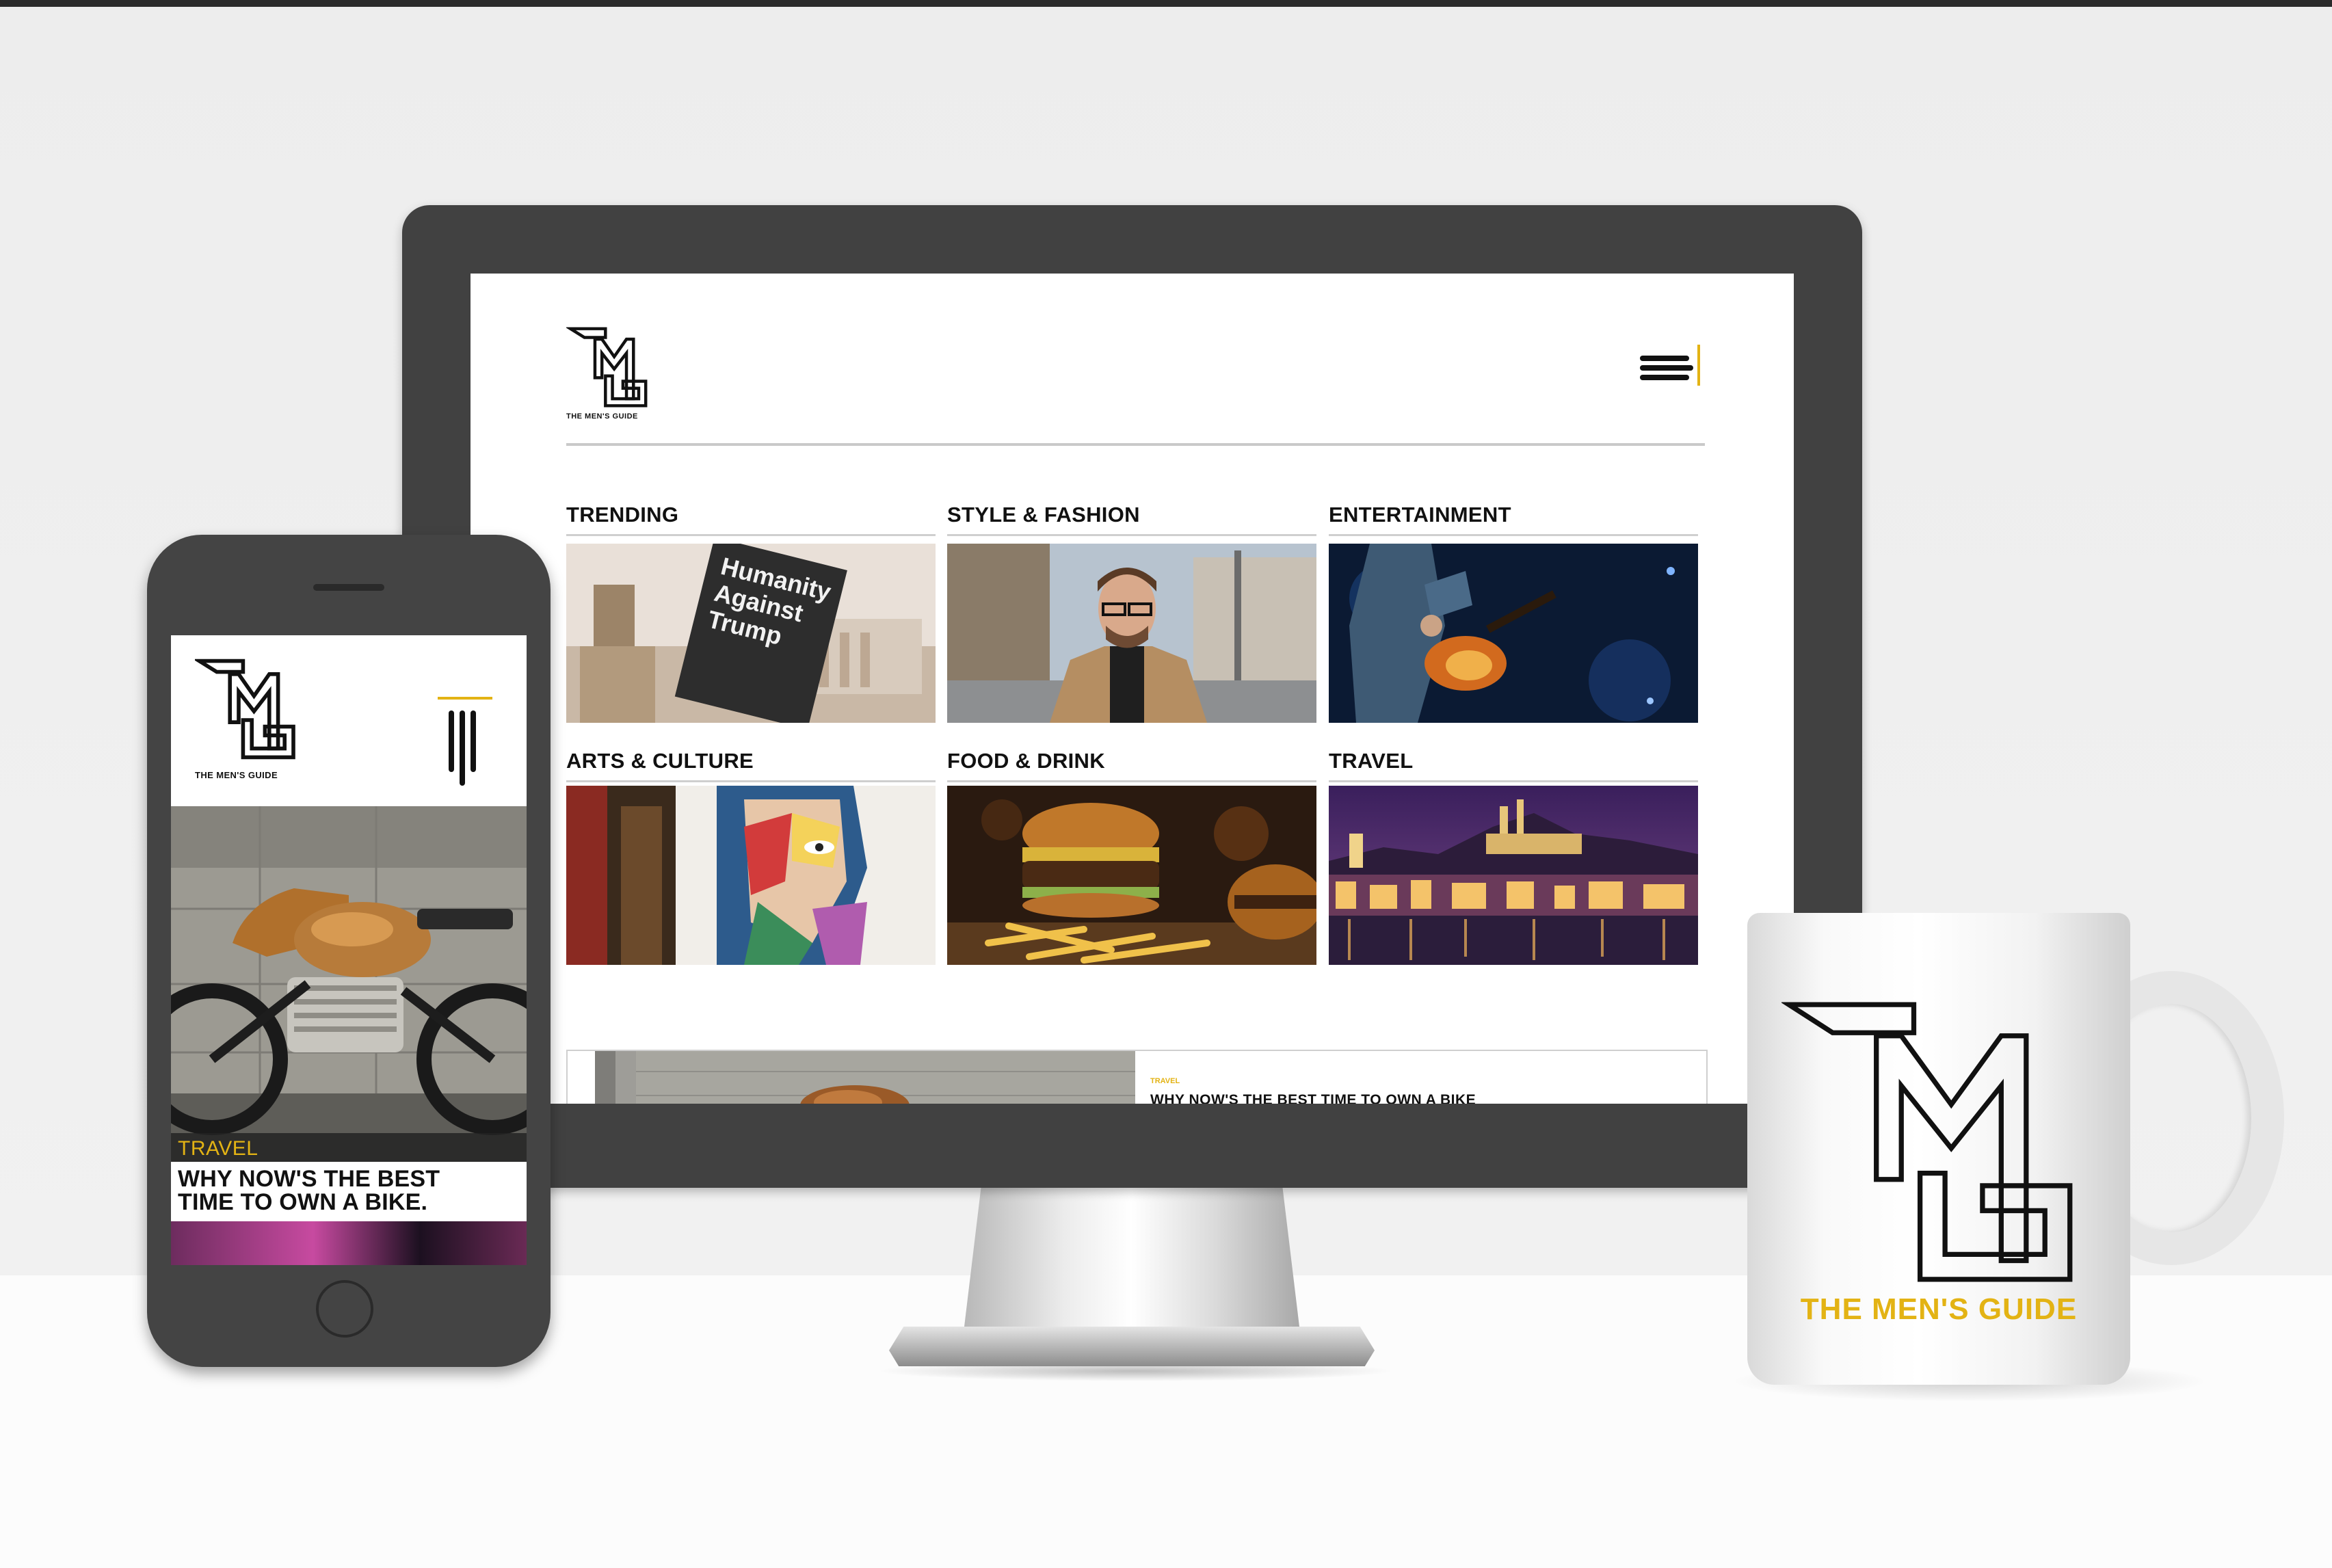 This screenshot has height=1568, width=2332. What do you see at coordinates (1513, 519) in the screenshot?
I see `category-title: ENTERTAINMENT` at bounding box center [1513, 519].